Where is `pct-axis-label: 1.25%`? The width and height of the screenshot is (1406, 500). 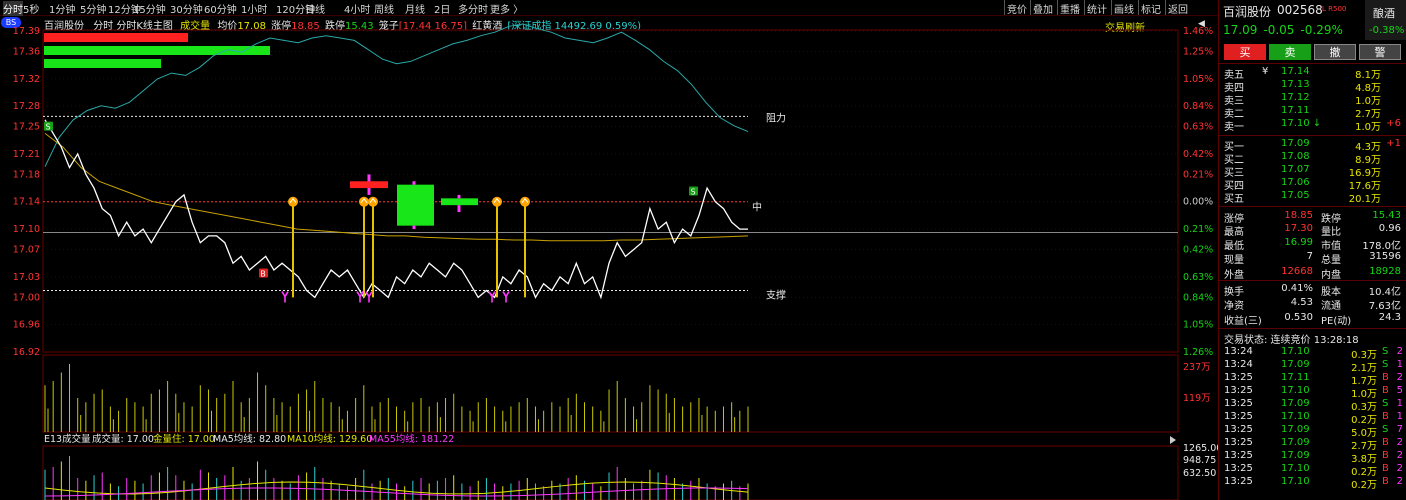 pct-axis-label: 1.25% is located at coordinates (1198, 51).